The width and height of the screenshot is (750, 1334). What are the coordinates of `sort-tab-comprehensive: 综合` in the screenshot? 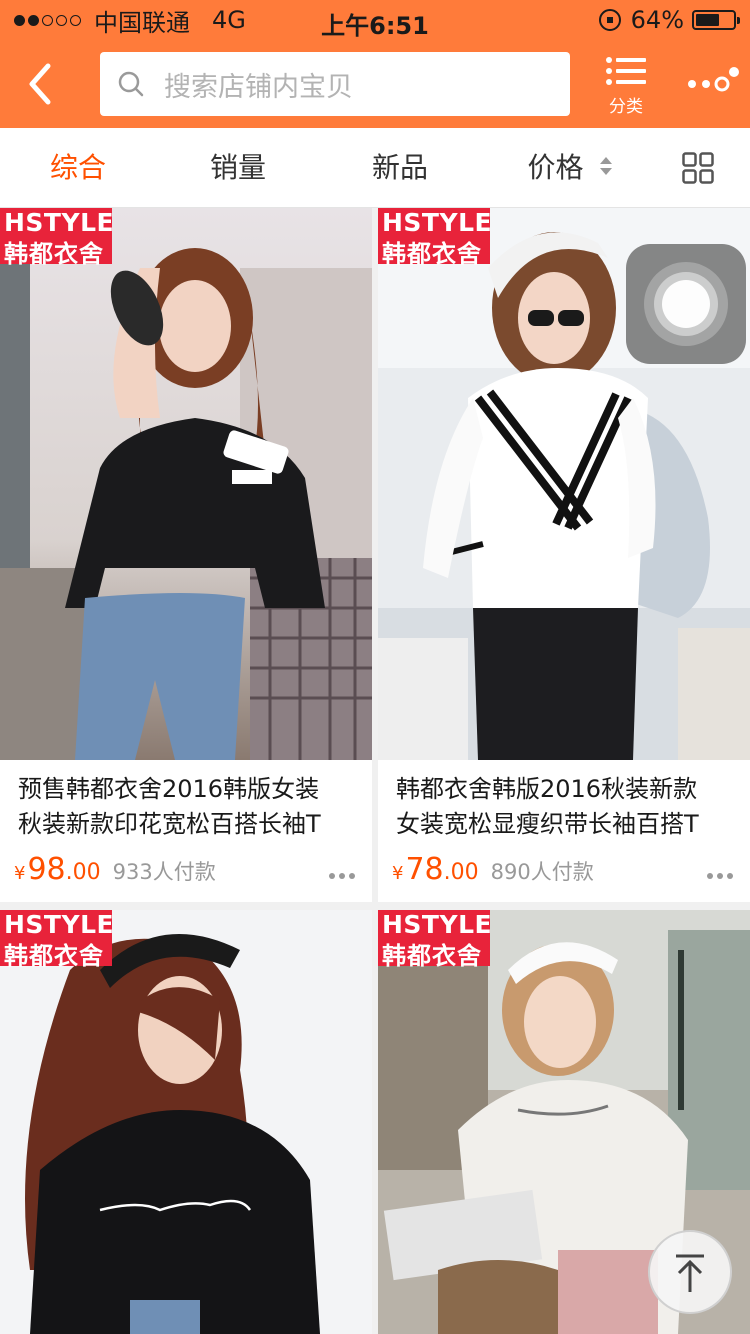 It's located at (78, 168).